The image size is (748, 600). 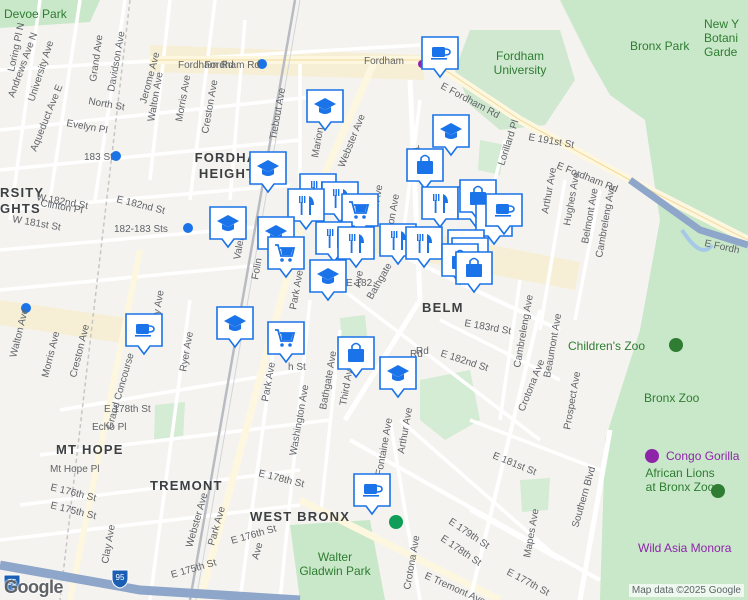 I want to click on street-label: North St, so click(x=106, y=104).